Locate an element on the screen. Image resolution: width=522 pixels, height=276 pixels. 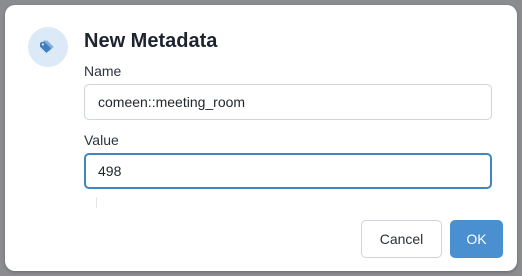
tag-icon is located at coordinates (47, 46).